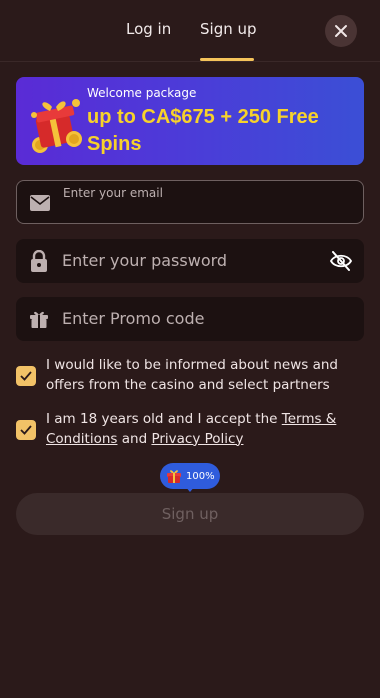 Image resolution: width=380 pixels, height=698 pixels. Describe the element at coordinates (134, 438) in the screenshot. I see `age-consent-and: and` at that location.